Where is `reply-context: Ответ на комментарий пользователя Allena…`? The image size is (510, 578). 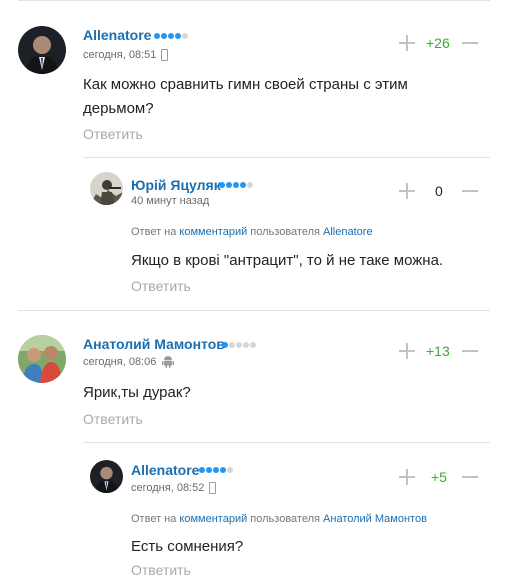 reply-context: Ответ на комментарий пользователя Allena… is located at coordinates (252, 232).